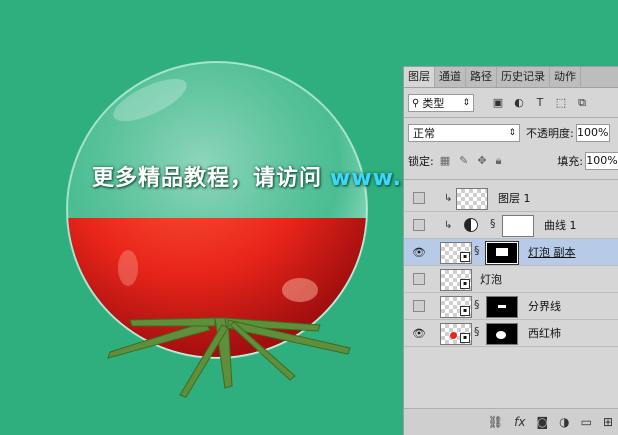  What do you see at coordinates (471, 225) in the screenshot?
I see `curves-adjustment-icon` at bounding box center [471, 225].